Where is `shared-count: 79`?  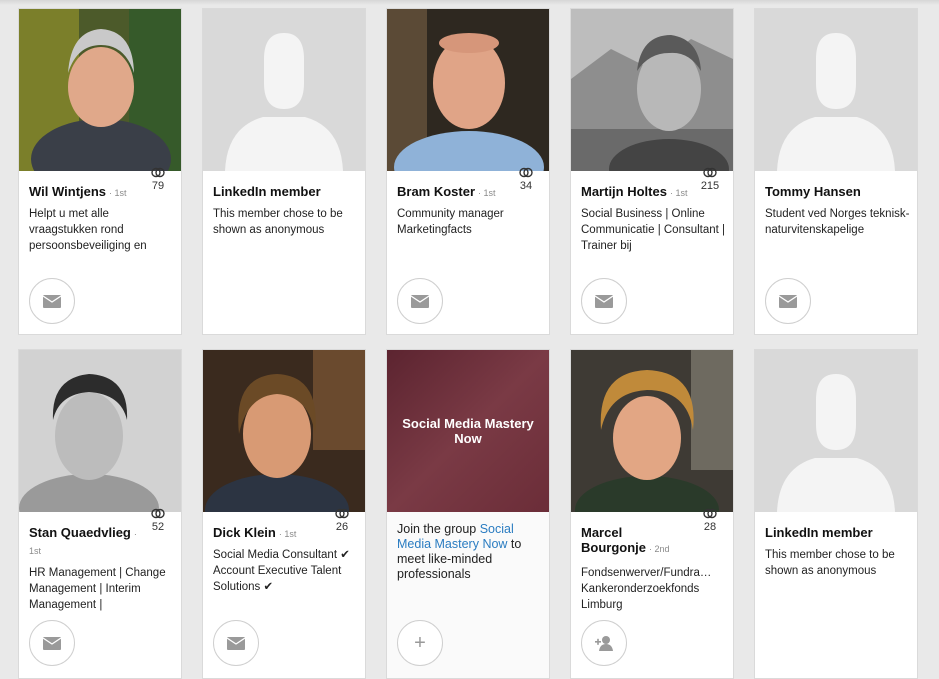
shared-count: 79 is located at coordinates (158, 186).